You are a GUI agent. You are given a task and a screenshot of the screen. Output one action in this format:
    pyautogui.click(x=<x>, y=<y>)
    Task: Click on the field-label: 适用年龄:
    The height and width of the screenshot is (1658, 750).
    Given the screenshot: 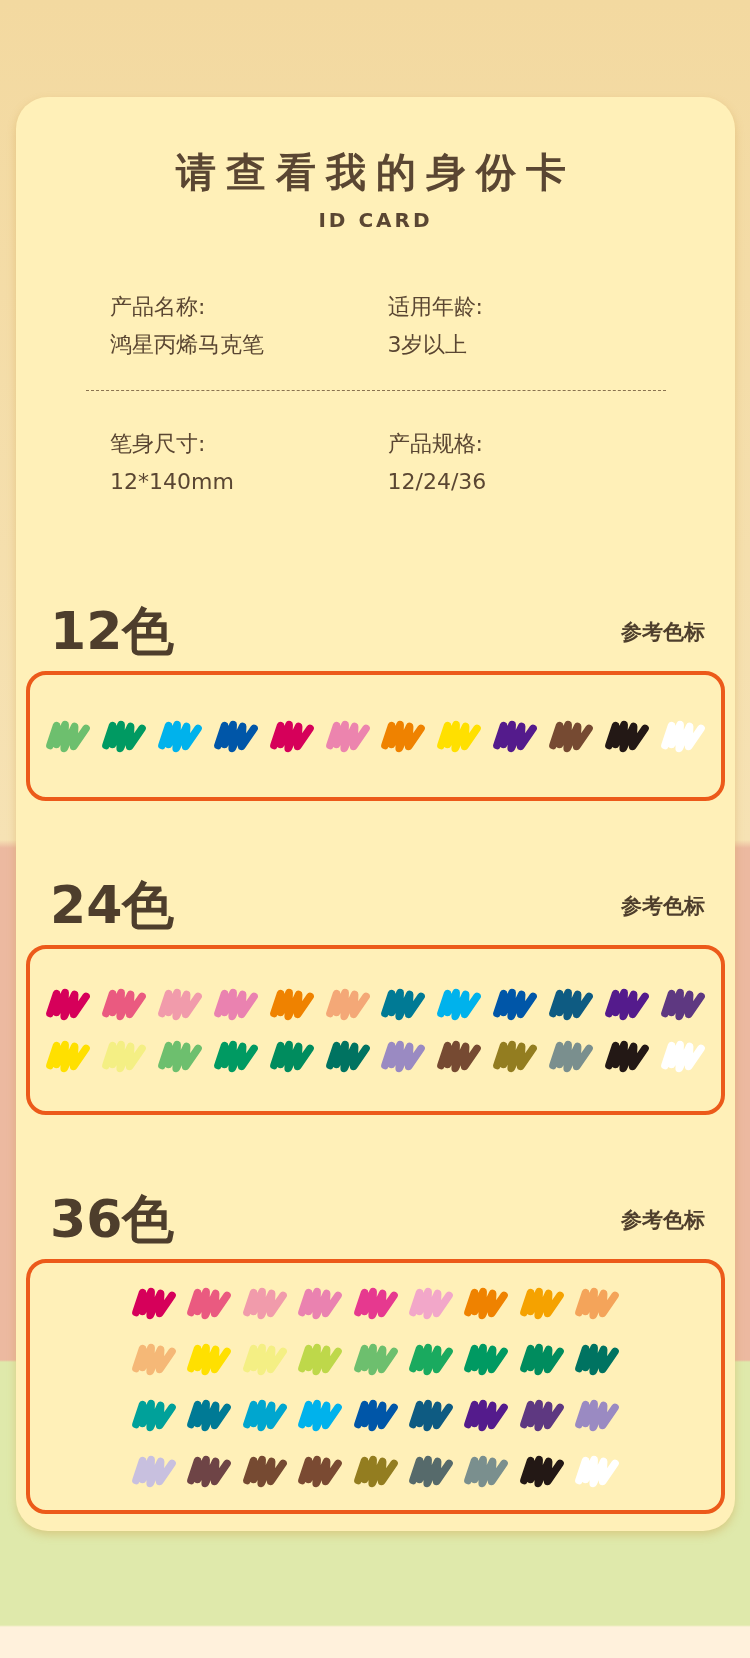 What is the action you would take?
    pyautogui.click(x=435, y=307)
    